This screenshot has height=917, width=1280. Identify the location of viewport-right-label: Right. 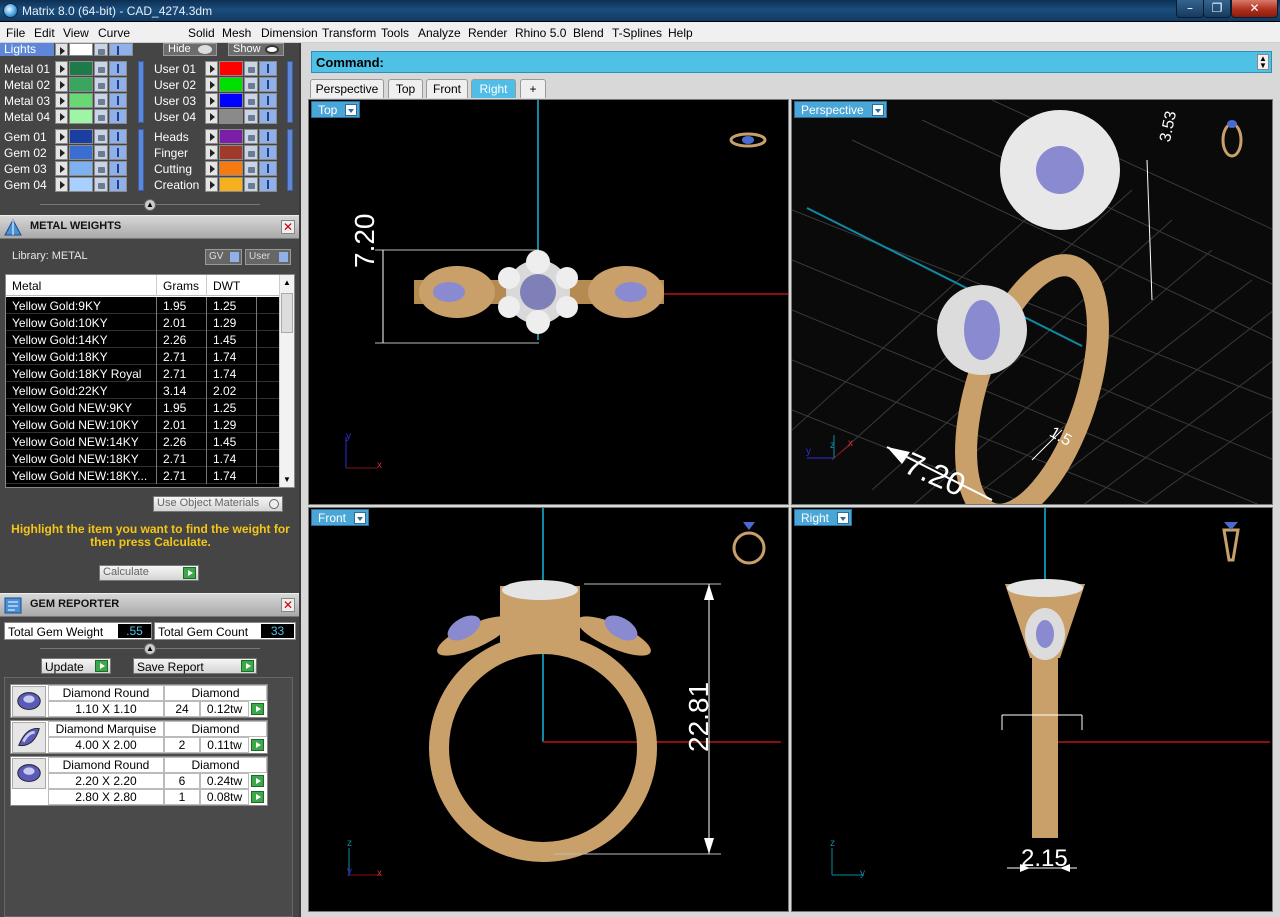
(823, 517).